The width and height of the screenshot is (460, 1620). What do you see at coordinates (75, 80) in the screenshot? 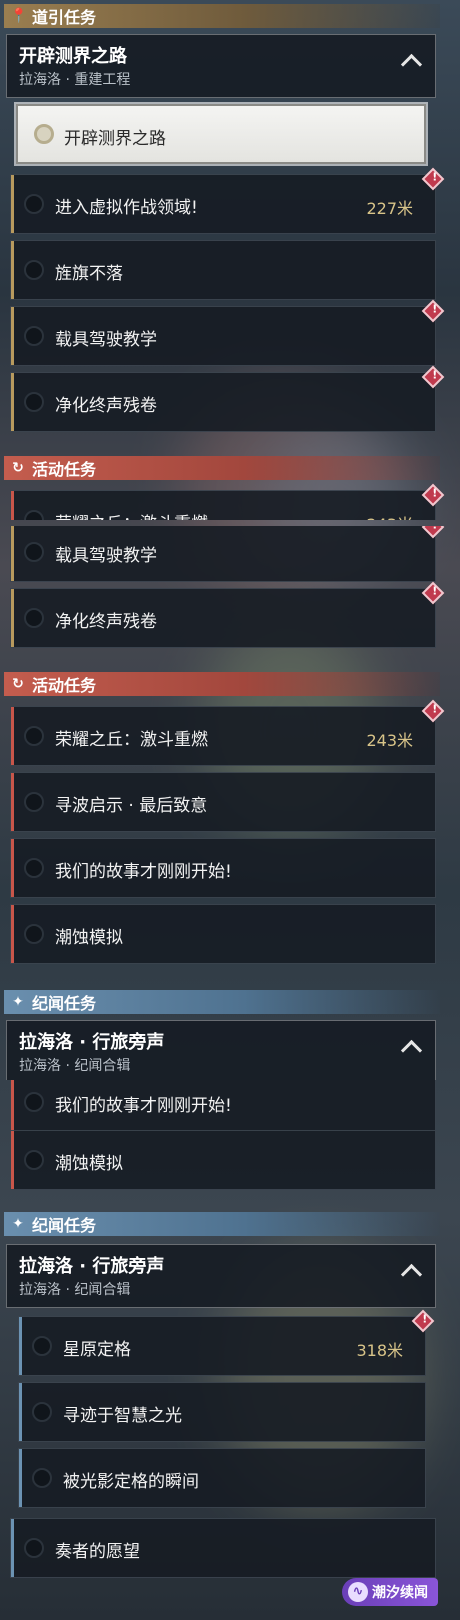
I see `group-subtitle: 拉海洛 · 重建工程` at bounding box center [75, 80].